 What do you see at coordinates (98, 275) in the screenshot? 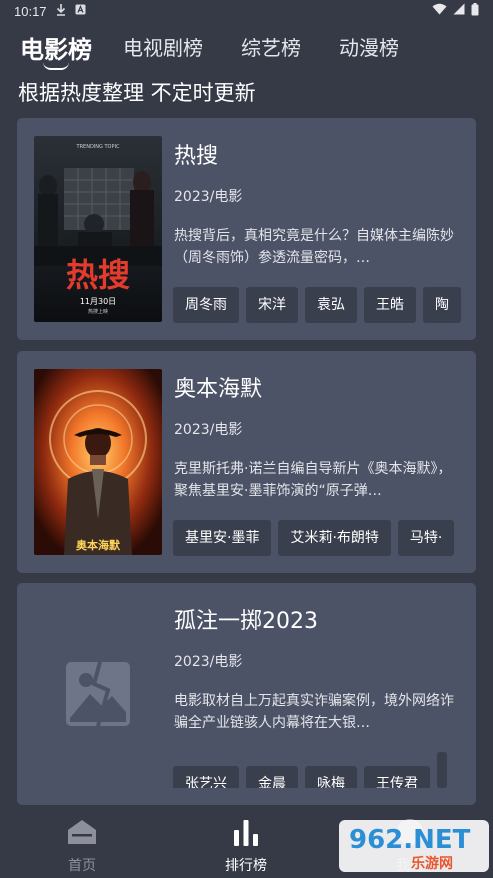
I see `svg-text: 热搜` at bounding box center [98, 275].